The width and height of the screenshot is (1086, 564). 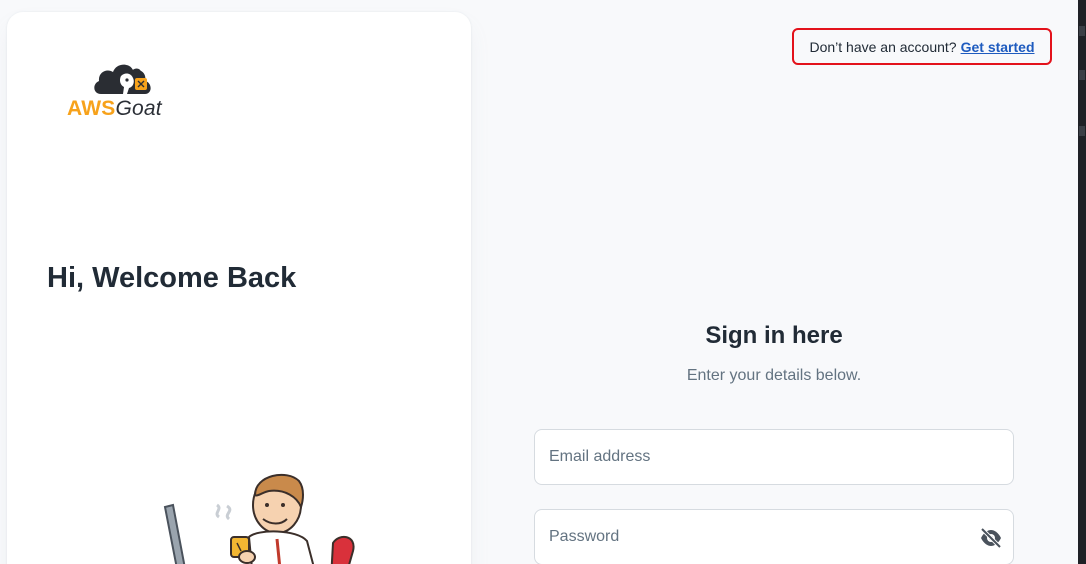 What do you see at coordinates (1082, 282) in the screenshot?
I see `window-edge` at bounding box center [1082, 282].